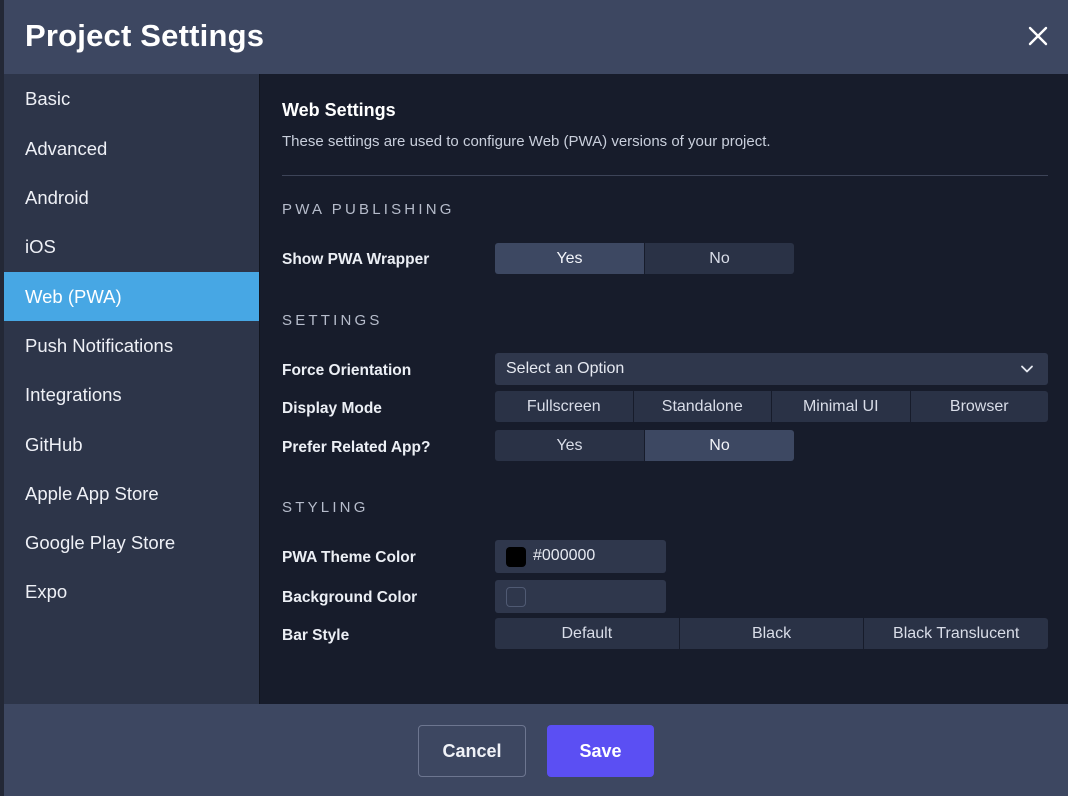 This screenshot has height=796, width=1068. What do you see at coordinates (771, 369) in the screenshot?
I see `force-orientation-select: Select an Option` at bounding box center [771, 369].